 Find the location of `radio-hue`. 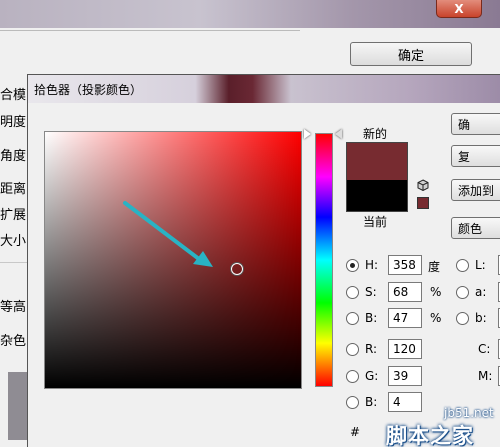

radio-hue is located at coordinates (352, 265).